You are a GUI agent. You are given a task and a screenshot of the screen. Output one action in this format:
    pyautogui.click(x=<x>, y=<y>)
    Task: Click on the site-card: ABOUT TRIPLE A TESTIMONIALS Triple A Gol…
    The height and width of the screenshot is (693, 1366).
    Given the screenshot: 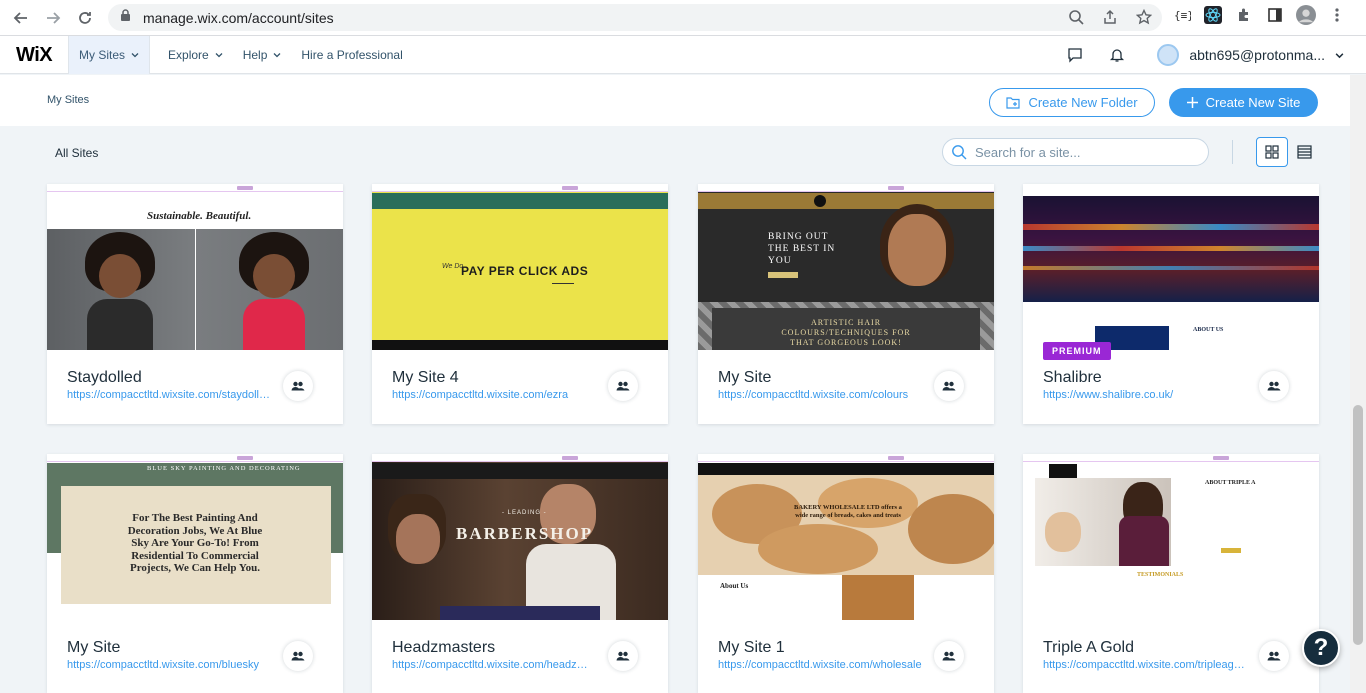 What is the action you would take?
    pyautogui.click(x=1171, y=573)
    